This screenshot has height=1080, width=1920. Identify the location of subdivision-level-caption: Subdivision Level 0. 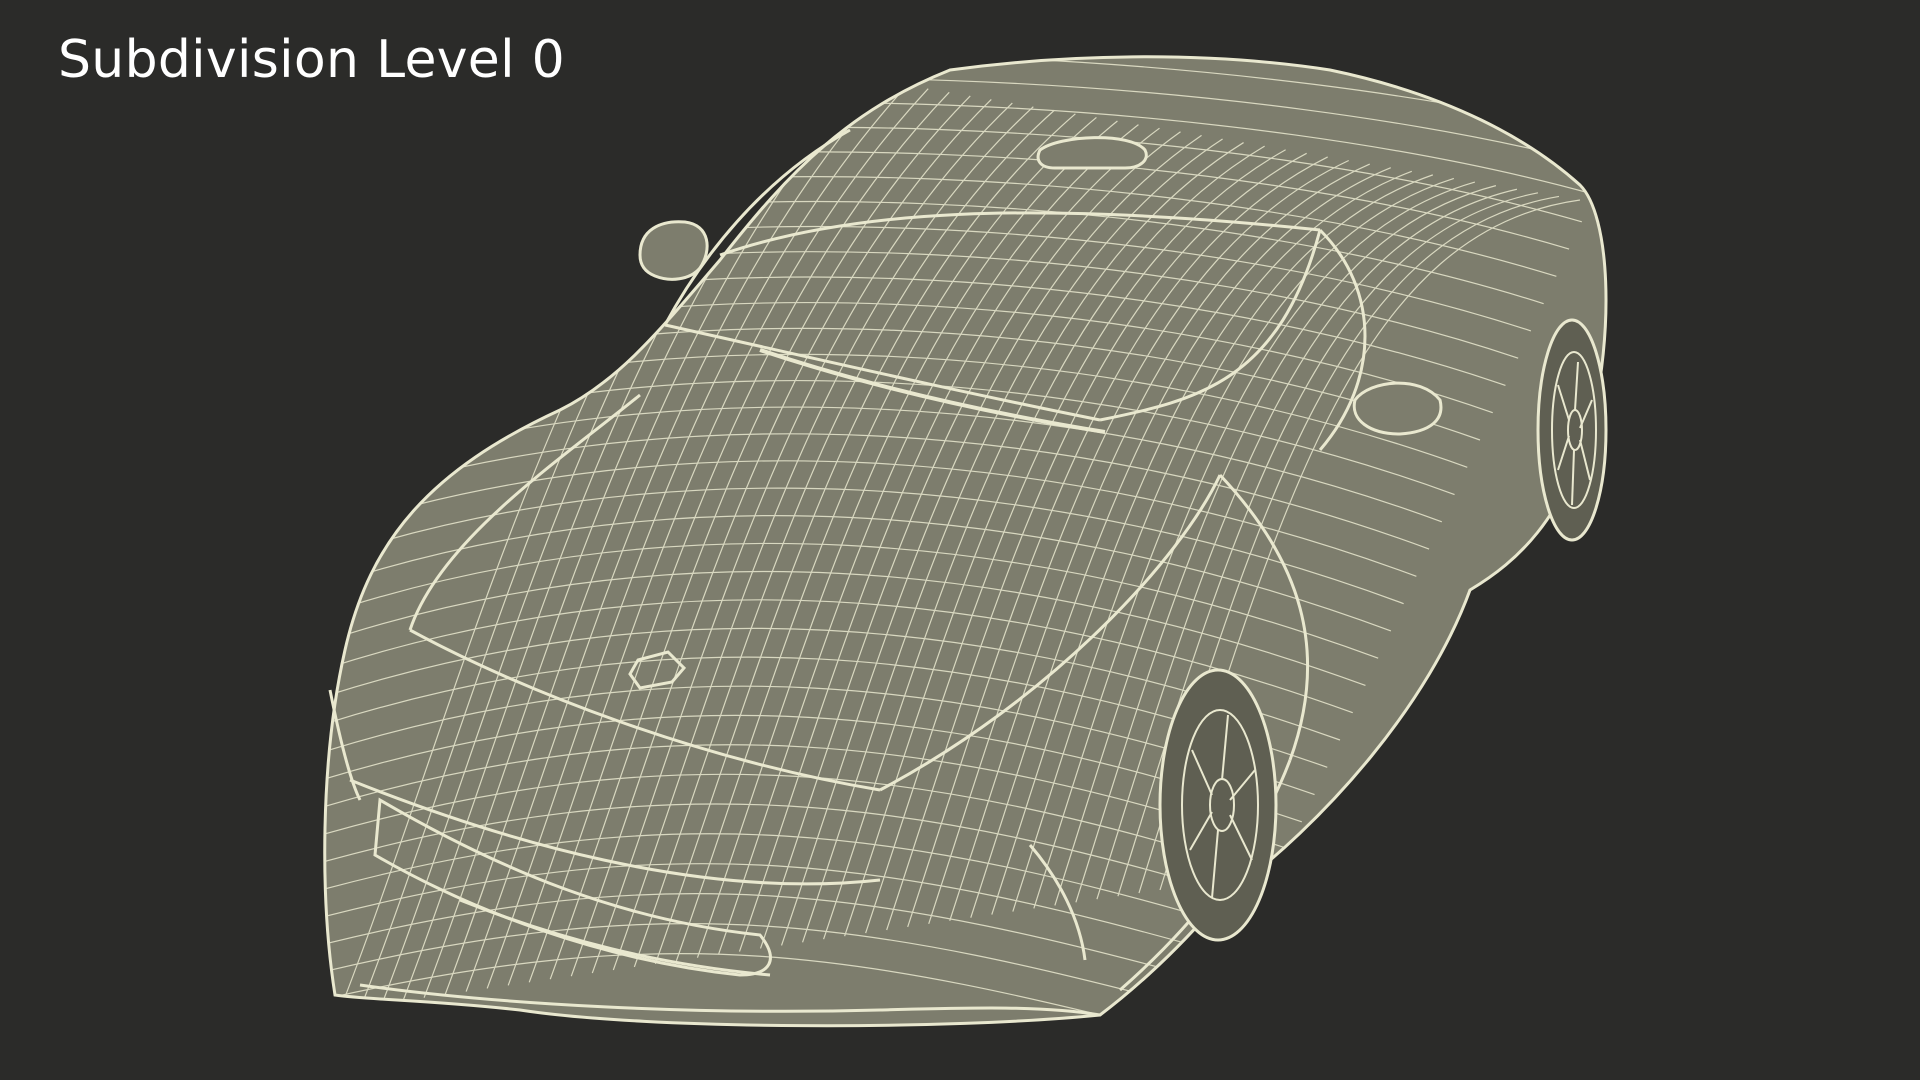
(312, 60).